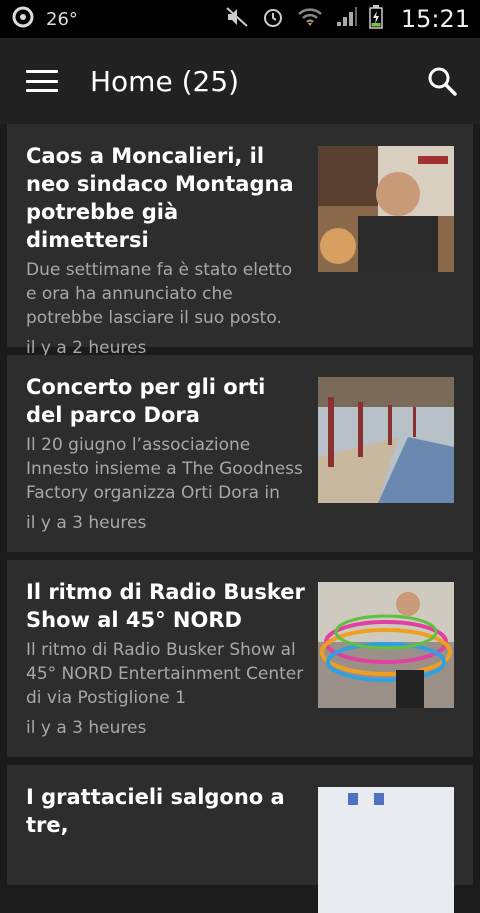 The width and height of the screenshot is (480, 913). I want to click on battery-icon, so click(376, 19).